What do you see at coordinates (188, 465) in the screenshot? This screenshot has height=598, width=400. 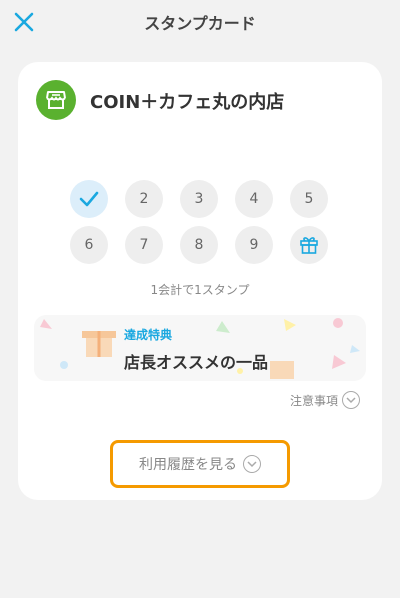 I see `view-history-label: 利用履歴を見る` at bounding box center [188, 465].